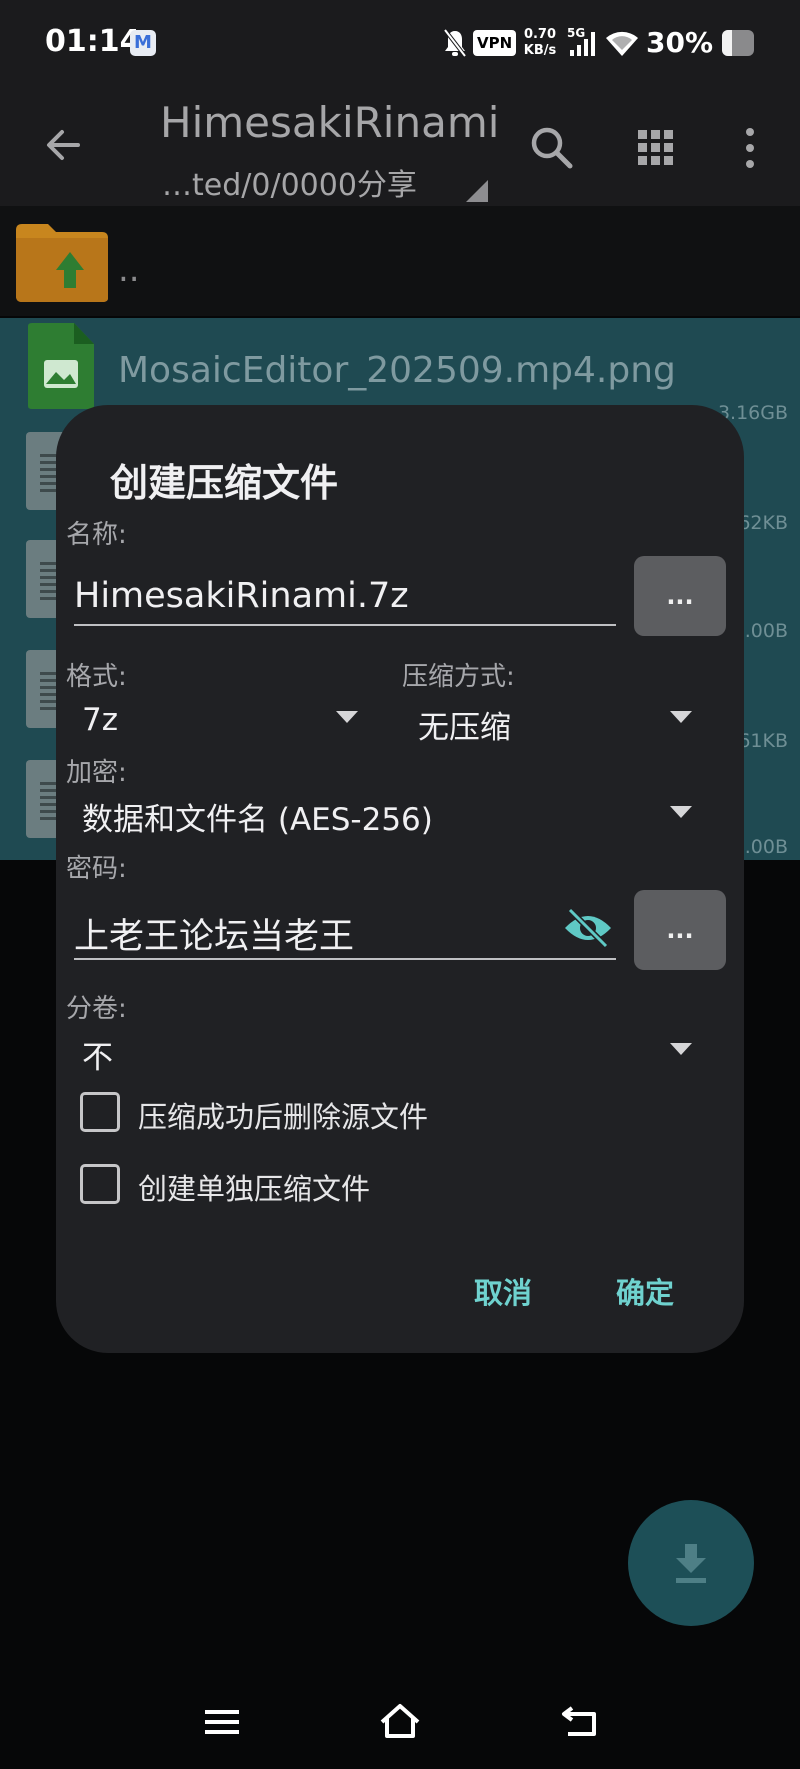  What do you see at coordinates (283, 1115) in the screenshot?
I see `delete-source-label: 压缩成功后删除源文件` at bounding box center [283, 1115].